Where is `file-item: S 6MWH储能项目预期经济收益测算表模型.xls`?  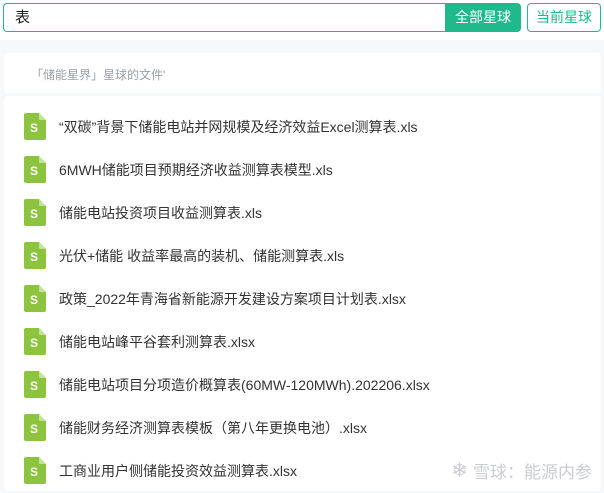 file-item: S 6MWH储能项目预期经济收益测算表模型.xls is located at coordinates (302, 170).